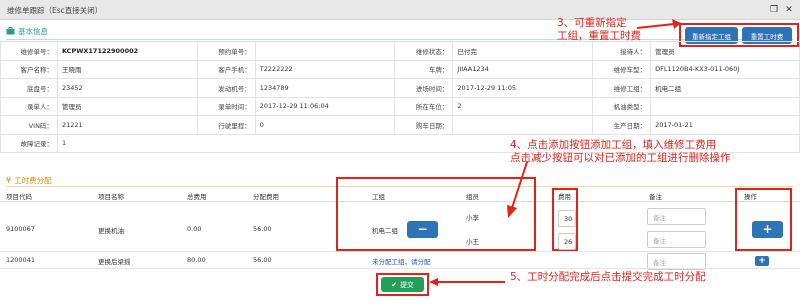 The width and height of the screenshot is (800, 307). Describe the element at coordinates (472, 242) in the screenshot. I see `row1-member-2: 小王` at that location.